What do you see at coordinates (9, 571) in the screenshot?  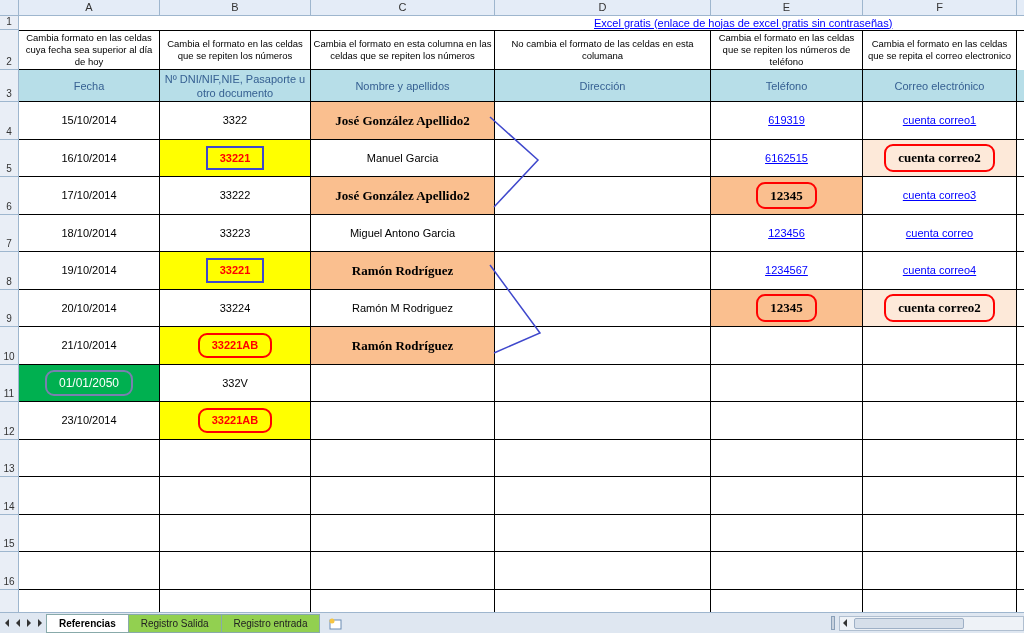 I see `row-number: 16` at bounding box center [9, 571].